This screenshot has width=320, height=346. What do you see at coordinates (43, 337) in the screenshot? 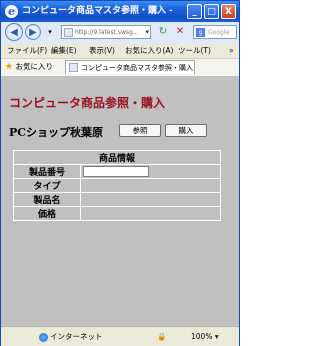
I see `globe-icon` at bounding box center [43, 337].